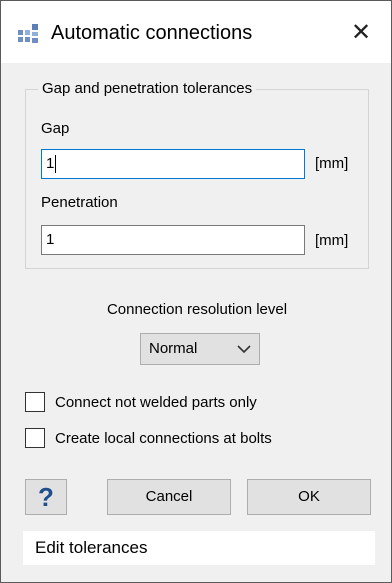 The width and height of the screenshot is (392, 583). Describe the element at coordinates (163, 438) in the screenshot. I see `local-connections-bolts-label: Create local connections at bolts` at that location.